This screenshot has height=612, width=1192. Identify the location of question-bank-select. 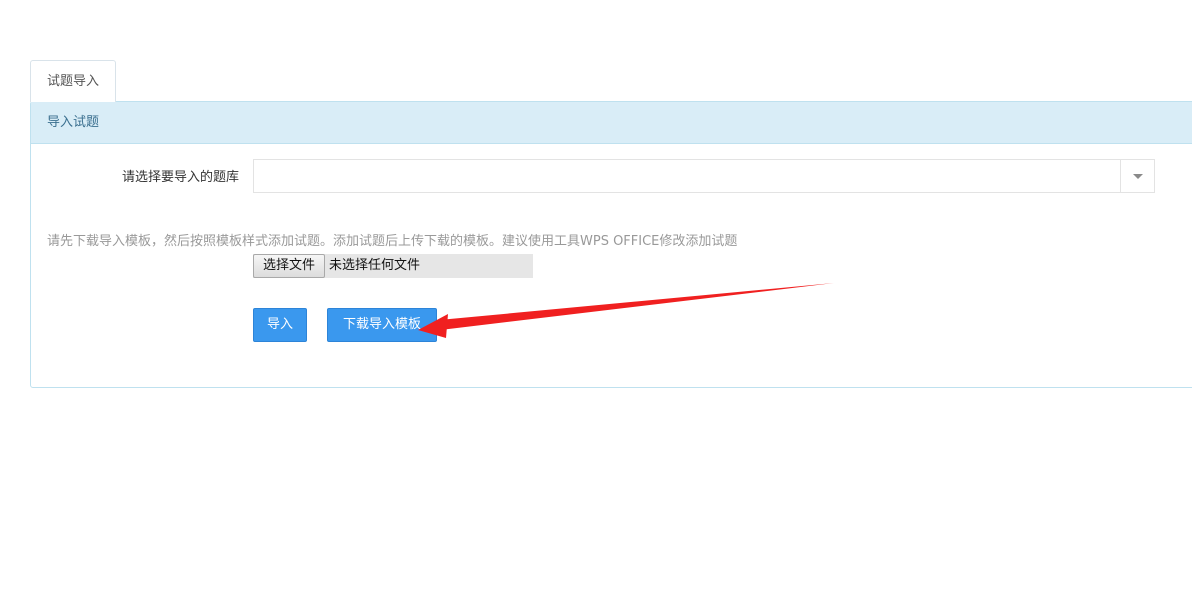
(704, 176).